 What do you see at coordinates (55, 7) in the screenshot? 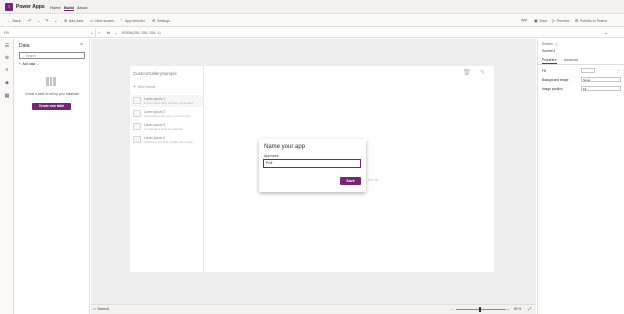
I see `tab-home: Home` at bounding box center [55, 7].